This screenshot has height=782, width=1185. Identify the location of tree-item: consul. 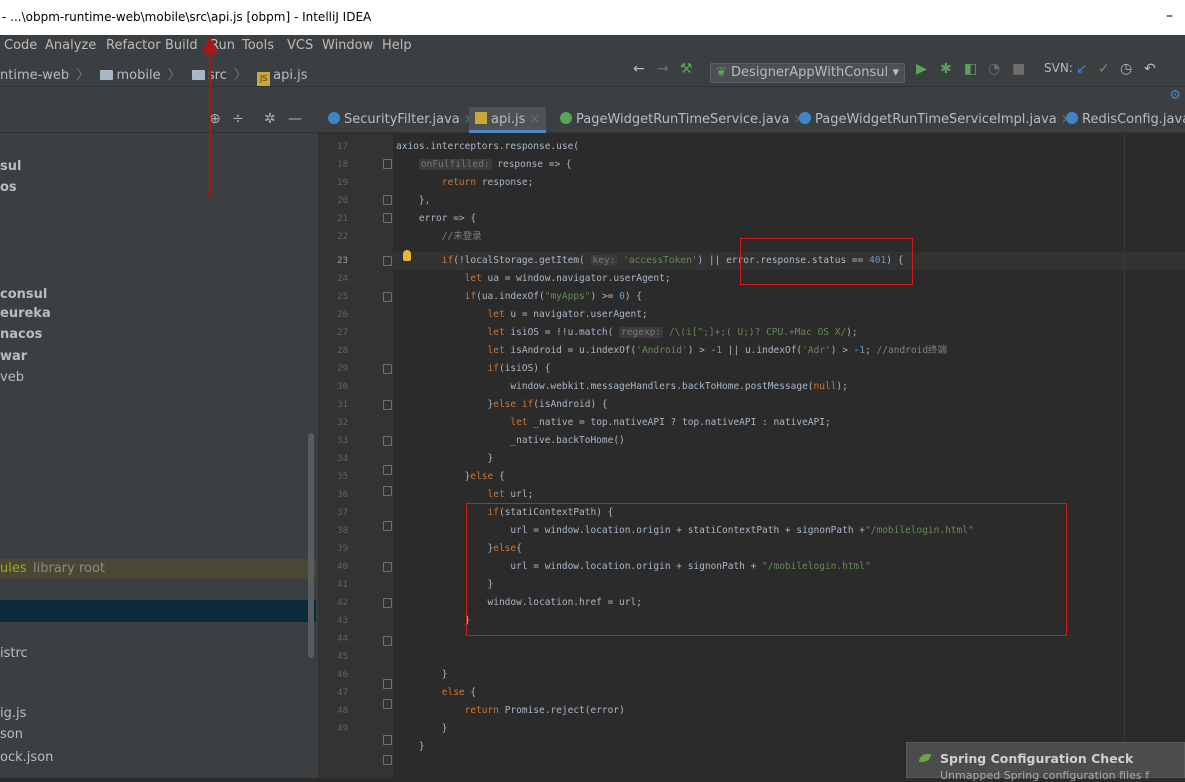
(23, 295).